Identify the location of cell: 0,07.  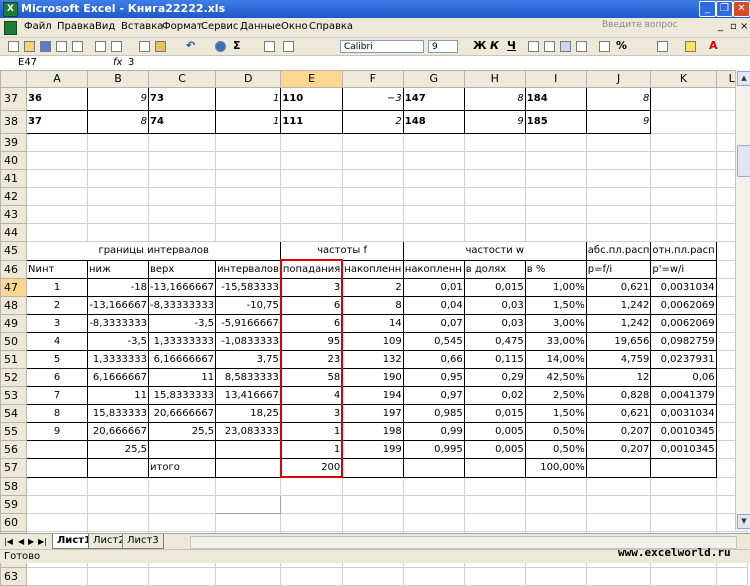
(433, 323).